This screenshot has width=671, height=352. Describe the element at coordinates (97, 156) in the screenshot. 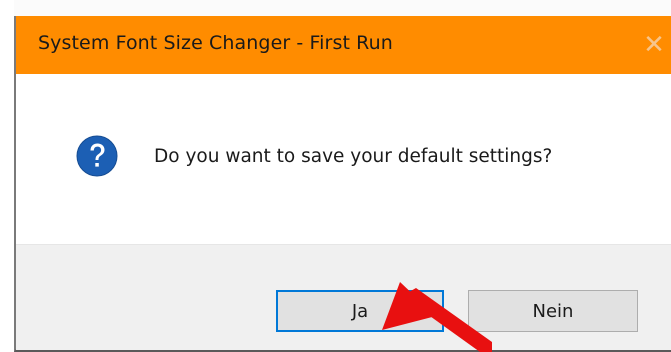

I see `question-icon` at that location.